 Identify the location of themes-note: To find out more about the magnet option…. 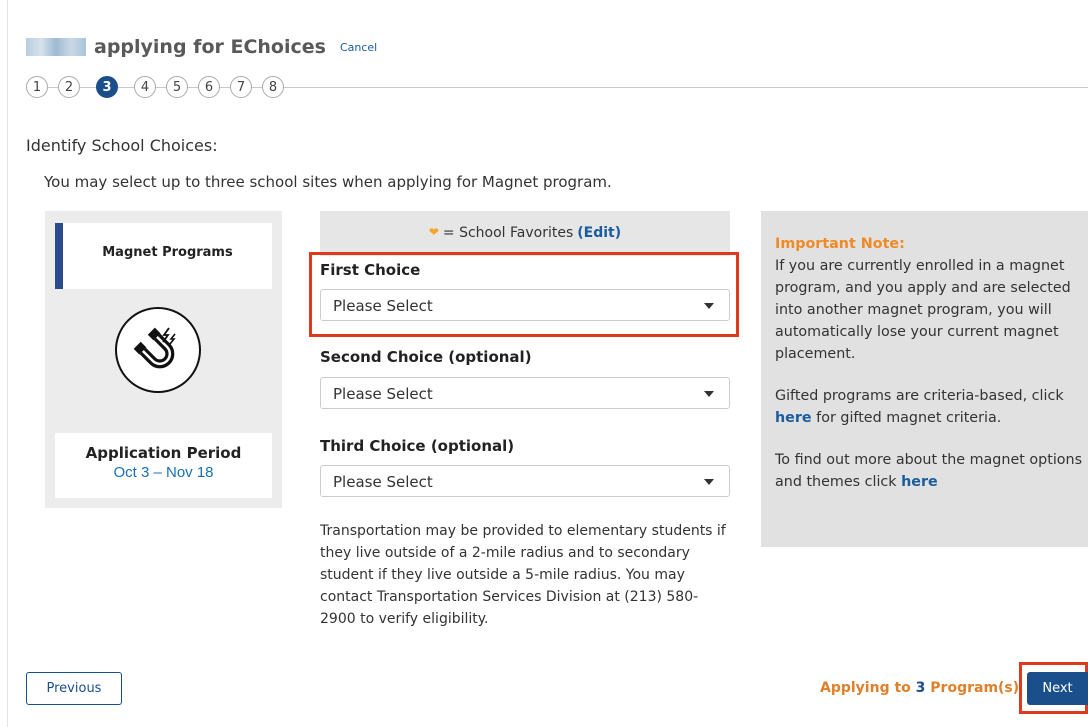
(931, 471).